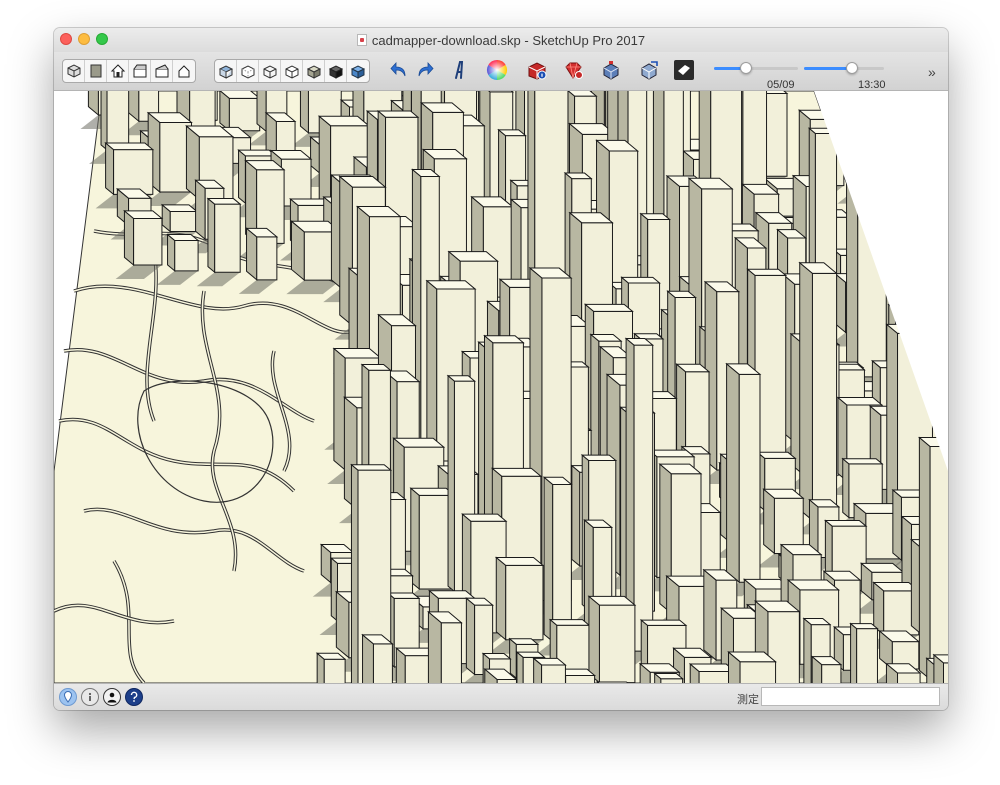  I want to click on back-edges-style-button, so click(248, 71).